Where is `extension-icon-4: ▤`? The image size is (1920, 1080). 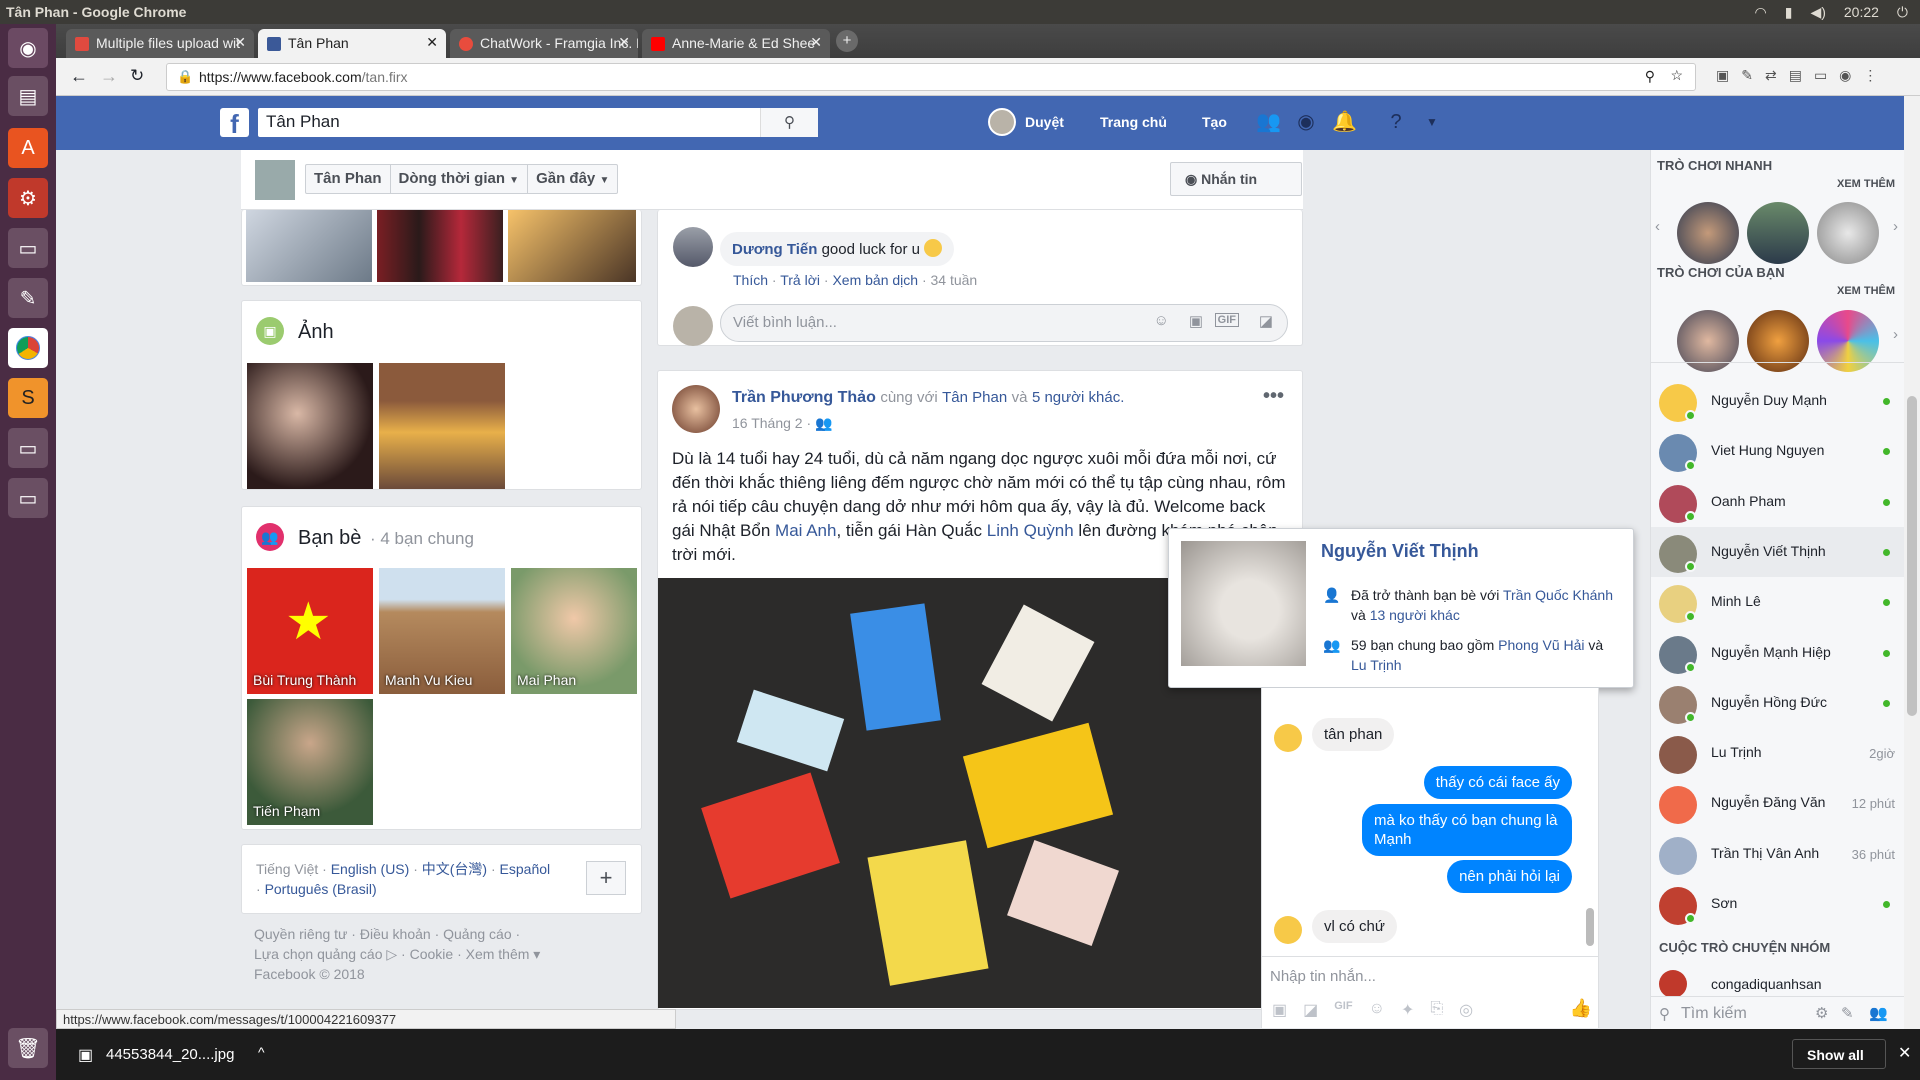 extension-icon-4: ▤ is located at coordinates (1795, 75).